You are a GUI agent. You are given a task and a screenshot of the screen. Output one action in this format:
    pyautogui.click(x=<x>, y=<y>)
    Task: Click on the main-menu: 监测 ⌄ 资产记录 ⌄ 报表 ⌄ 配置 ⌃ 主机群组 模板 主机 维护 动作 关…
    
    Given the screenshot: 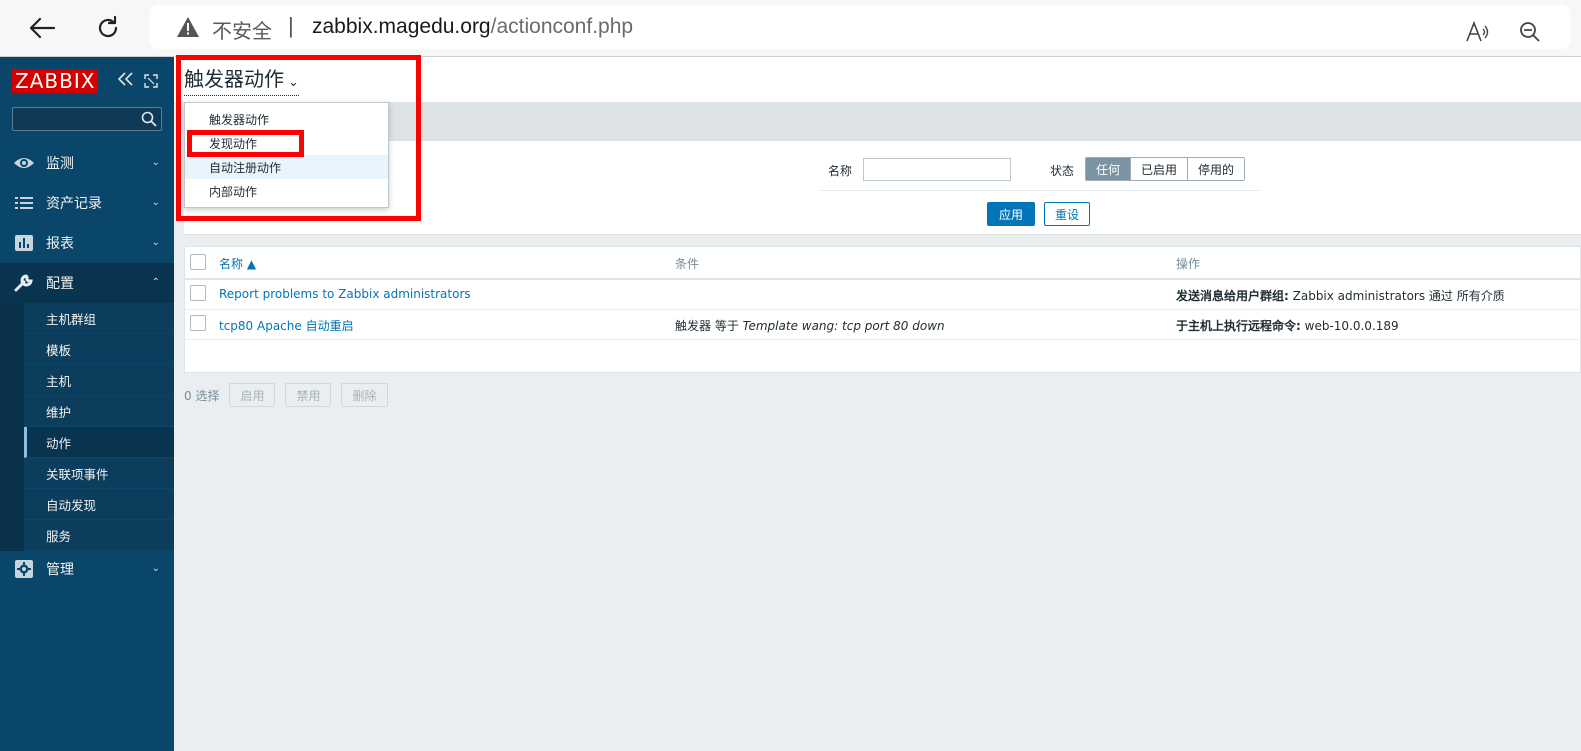 What is the action you would take?
    pyautogui.click(x=87, y=365)
    